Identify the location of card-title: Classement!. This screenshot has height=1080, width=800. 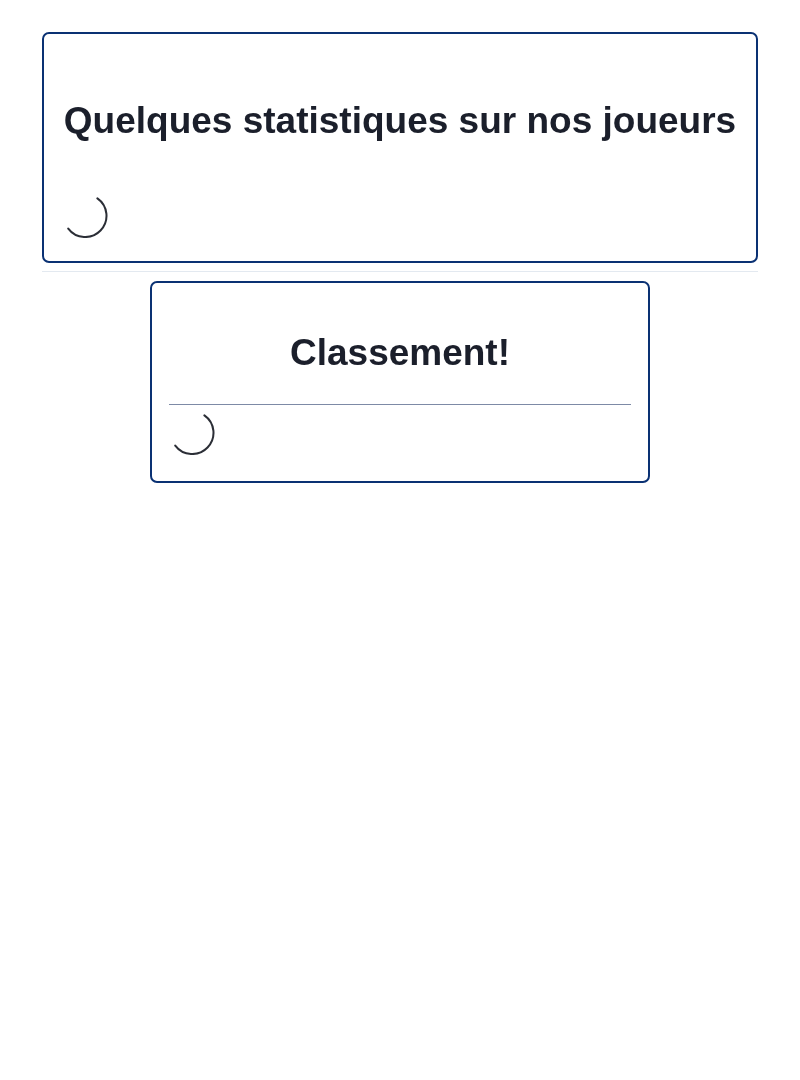
(400, 353).